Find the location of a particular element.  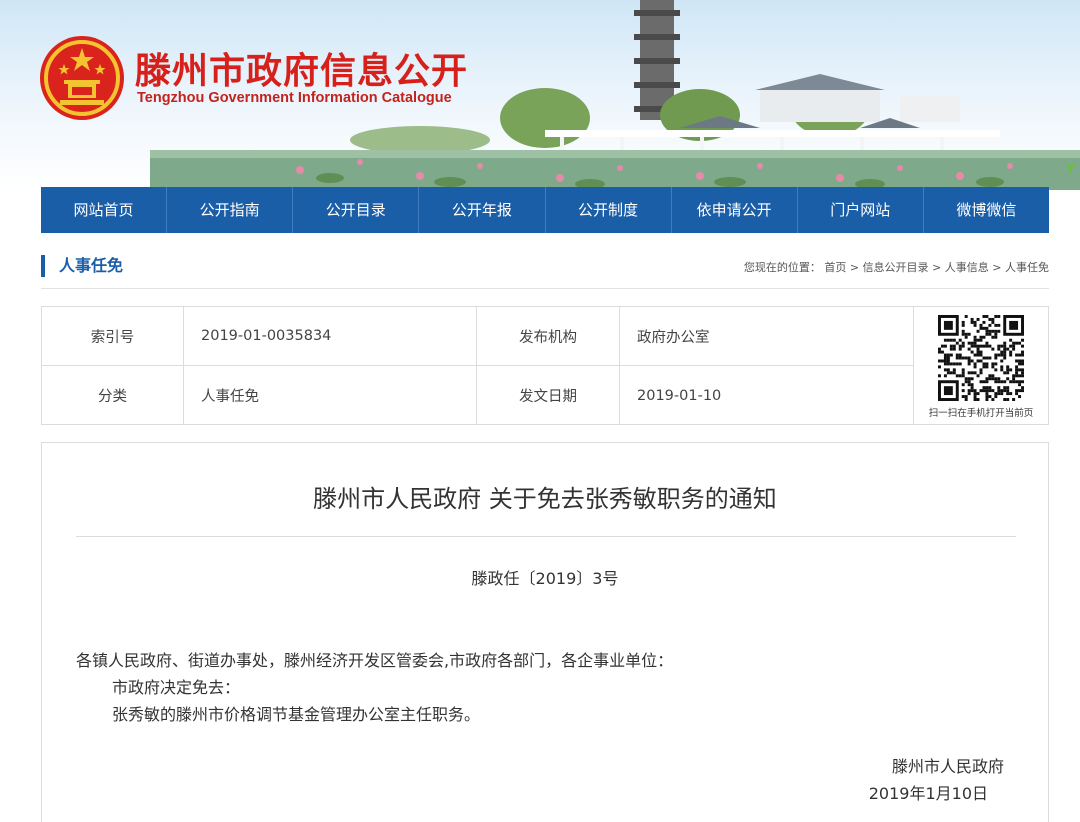

breadcrumb-appointments: 人事任免 is located at coordinates (1027, 267).